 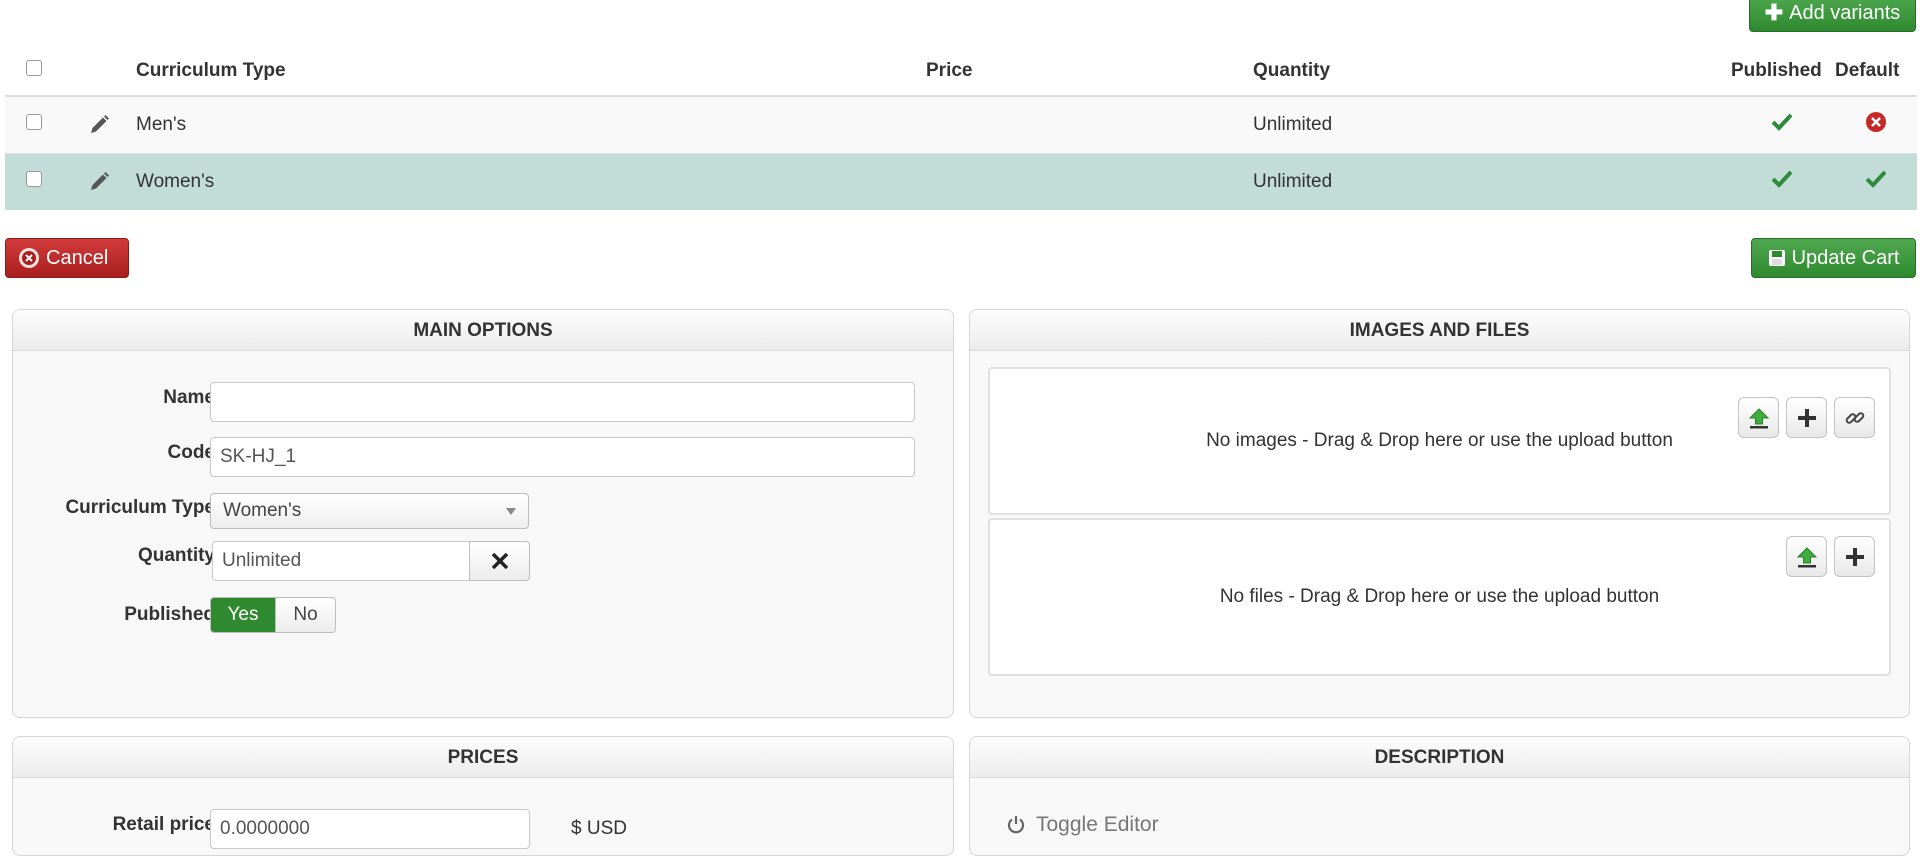 What do you see at coordinates (369, 511) in the screenshot?
I see `curriculum-type-select: Women's` at bounding box center [369, 511].